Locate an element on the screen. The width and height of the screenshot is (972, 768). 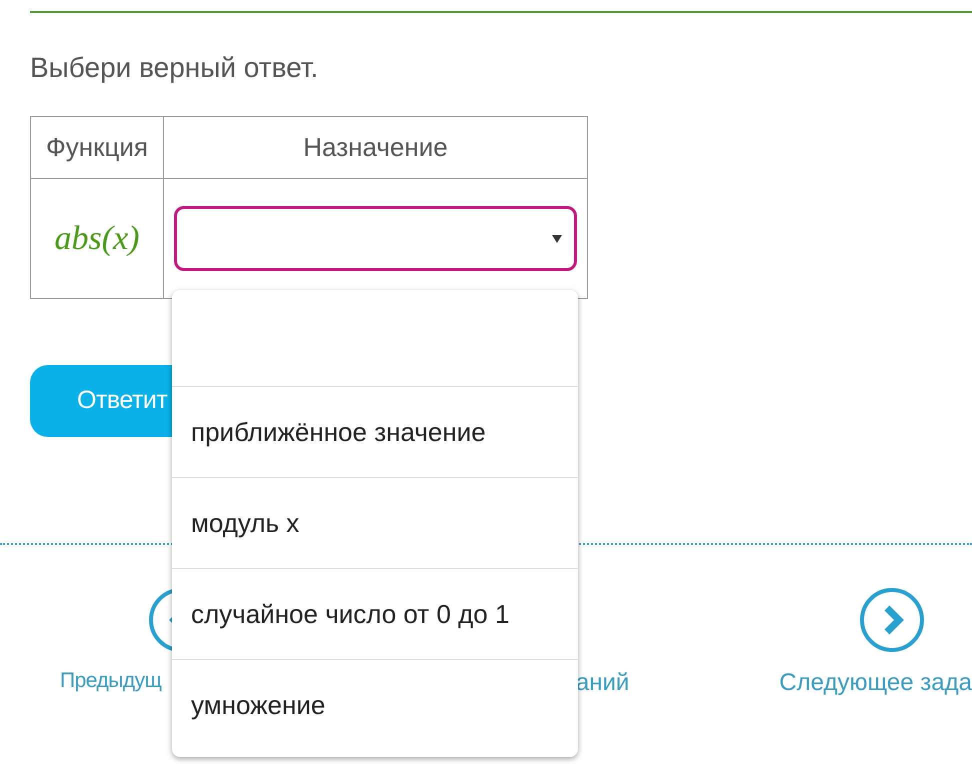
instruction-text: Выбери верный ответ. is located at coordinates (174, 68).